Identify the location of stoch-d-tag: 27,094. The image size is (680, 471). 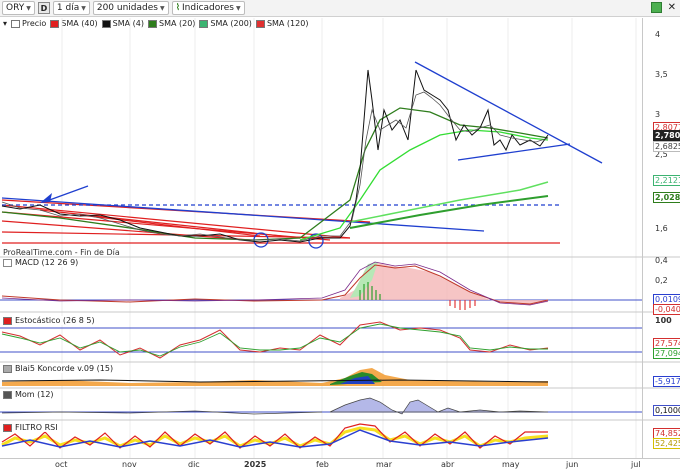
(666, 353).